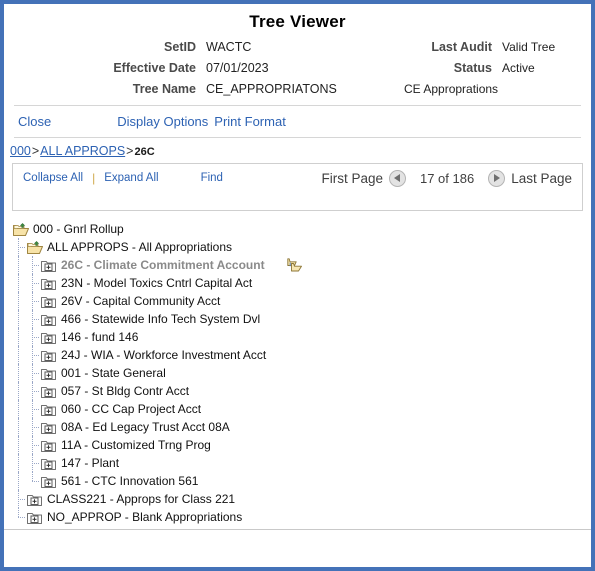  I want to click on setid-label: SetID, so click(180, 47).